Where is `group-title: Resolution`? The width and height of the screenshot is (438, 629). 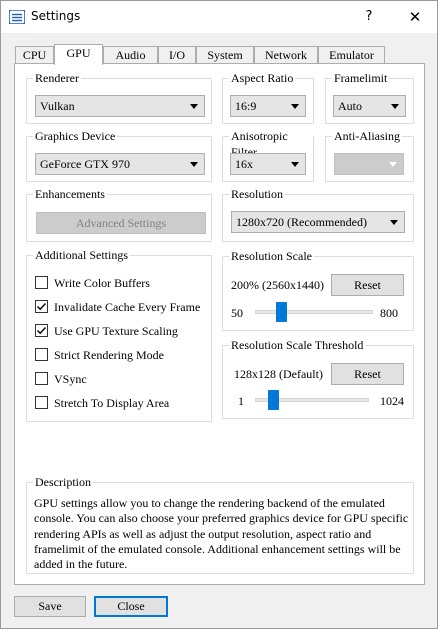
group-title: Resolution is located at coordinates (257, 194).